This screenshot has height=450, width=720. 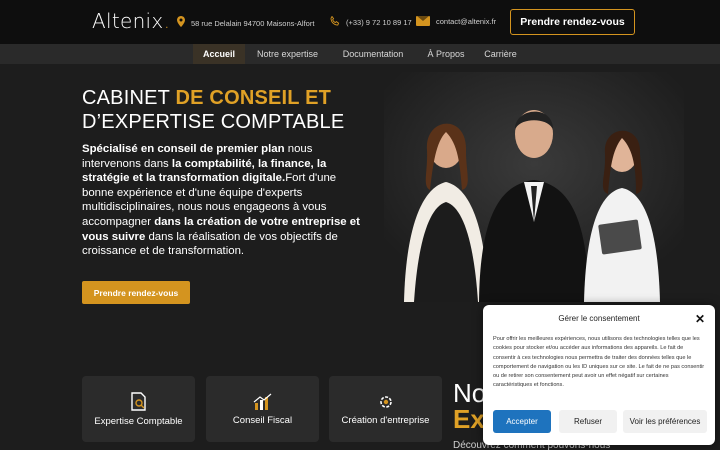 I want to click on header-appointment-button: Prendre rendez-vous, so click(x=572, y=22).